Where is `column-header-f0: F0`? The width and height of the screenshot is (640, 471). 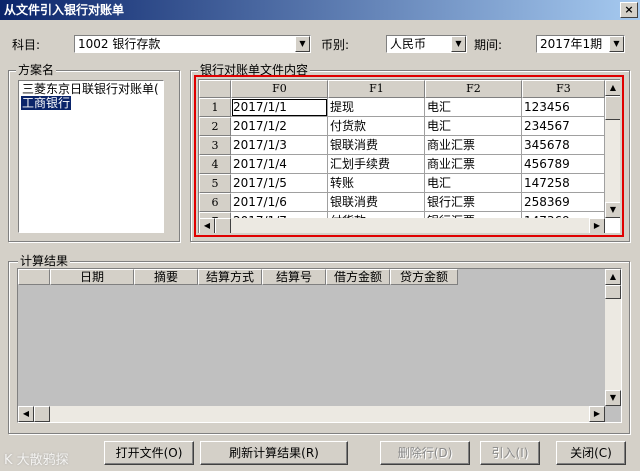
column-header-f0: F0 is located at coordinates (279, 89).